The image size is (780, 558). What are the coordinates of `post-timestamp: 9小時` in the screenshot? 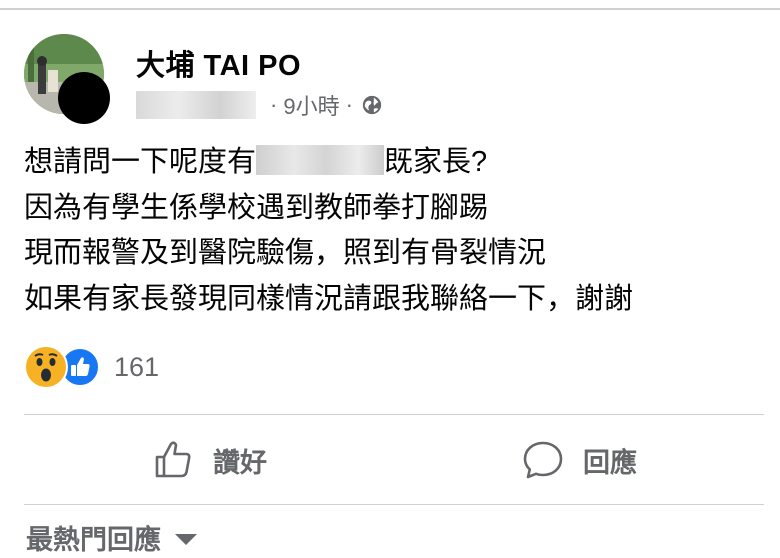 It's located at (311, 105).